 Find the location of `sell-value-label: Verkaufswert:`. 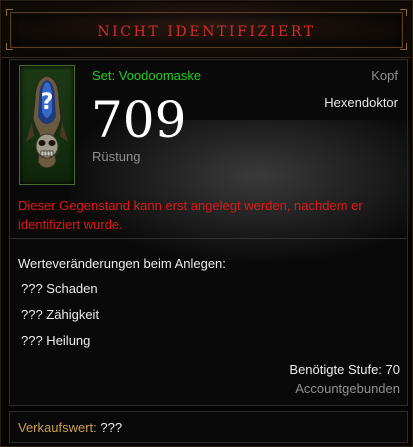

sell-value-label: Verkaufswert: is located at coordinates (57, 427).